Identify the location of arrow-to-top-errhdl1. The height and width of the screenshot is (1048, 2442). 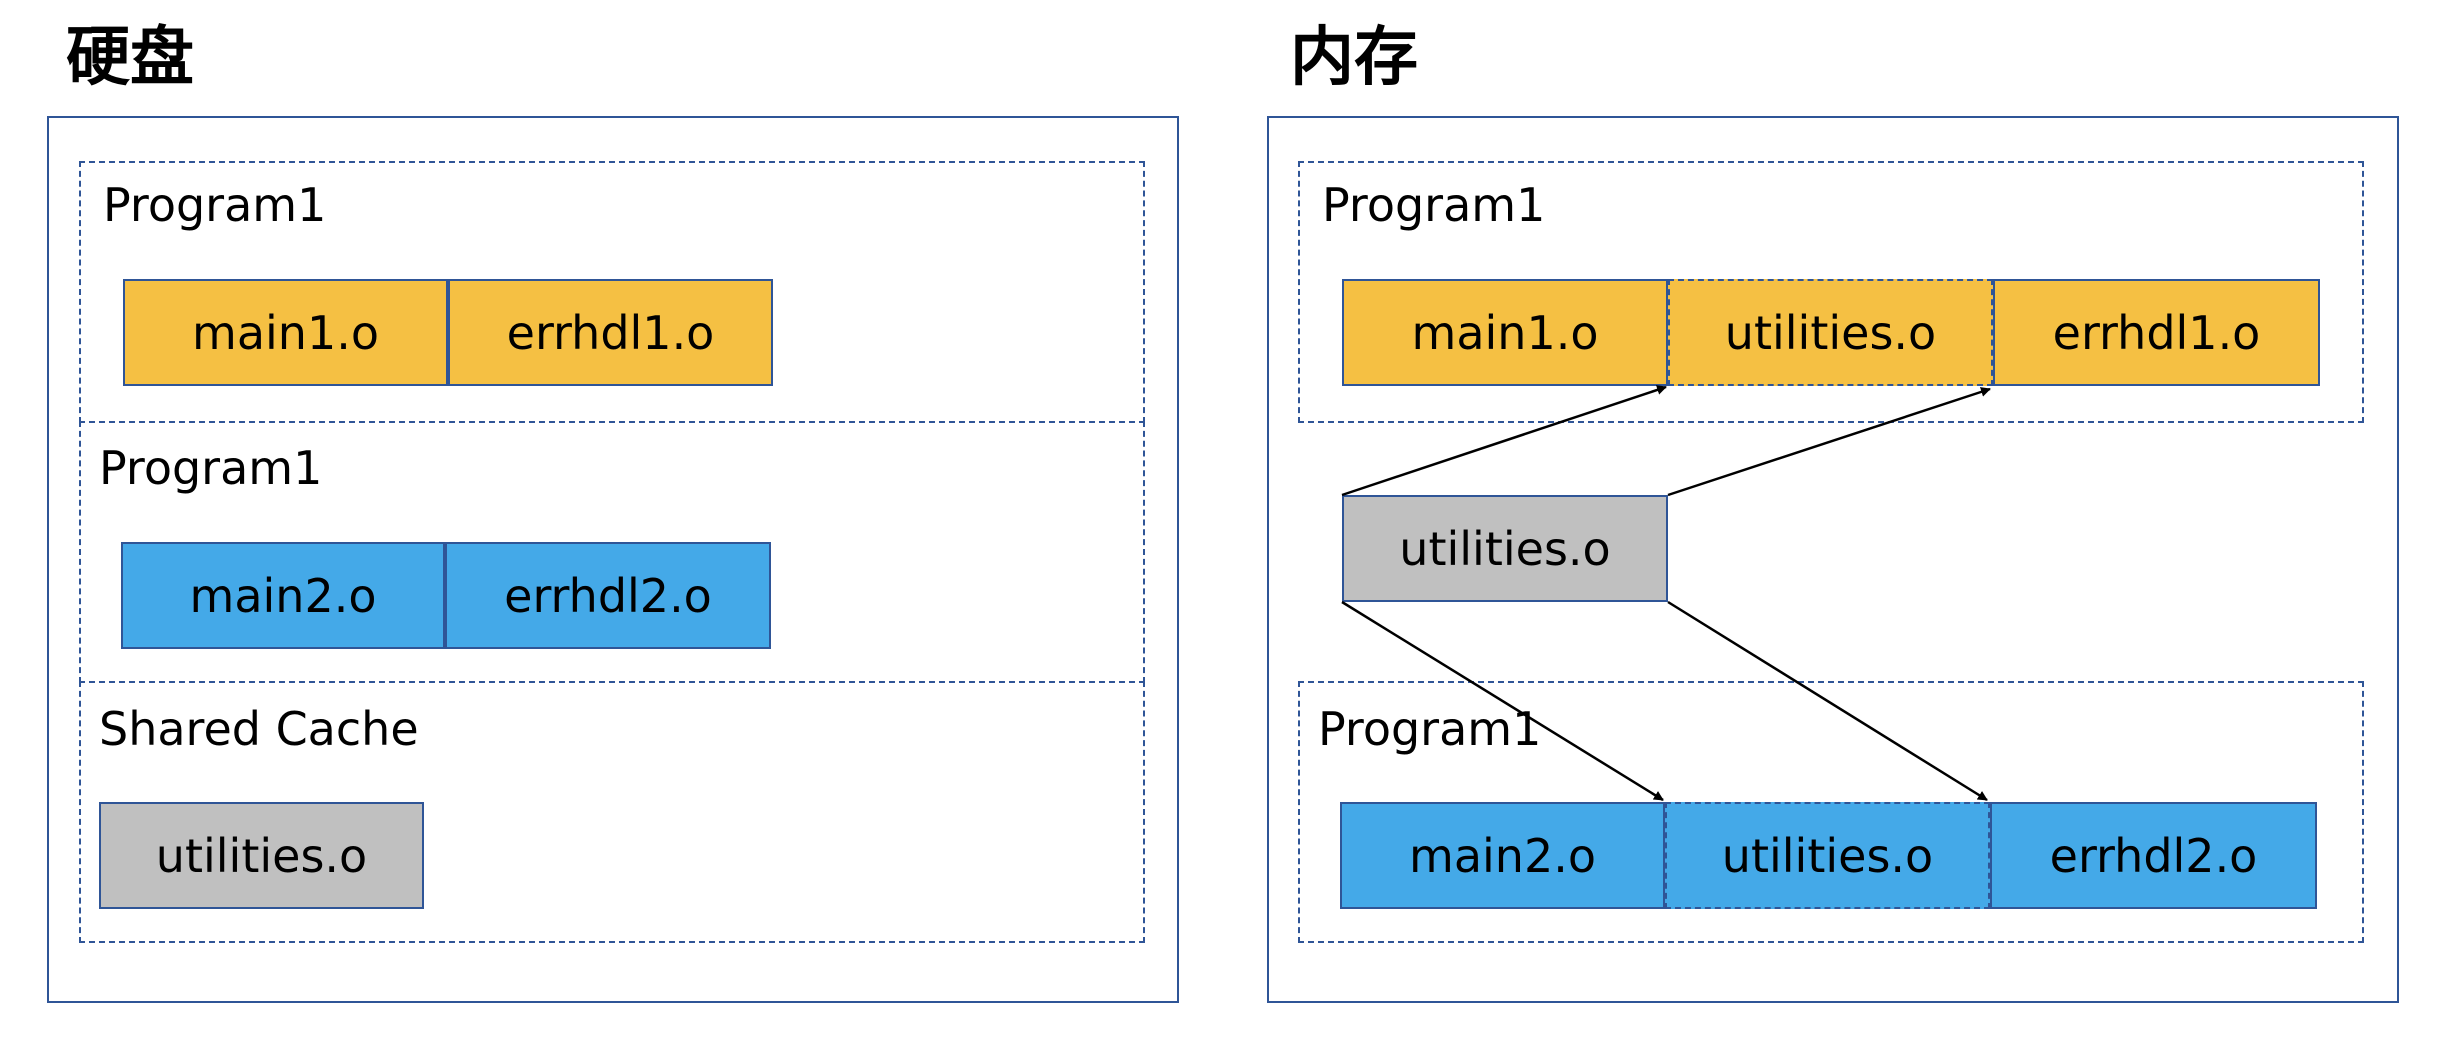
(1829, 442).